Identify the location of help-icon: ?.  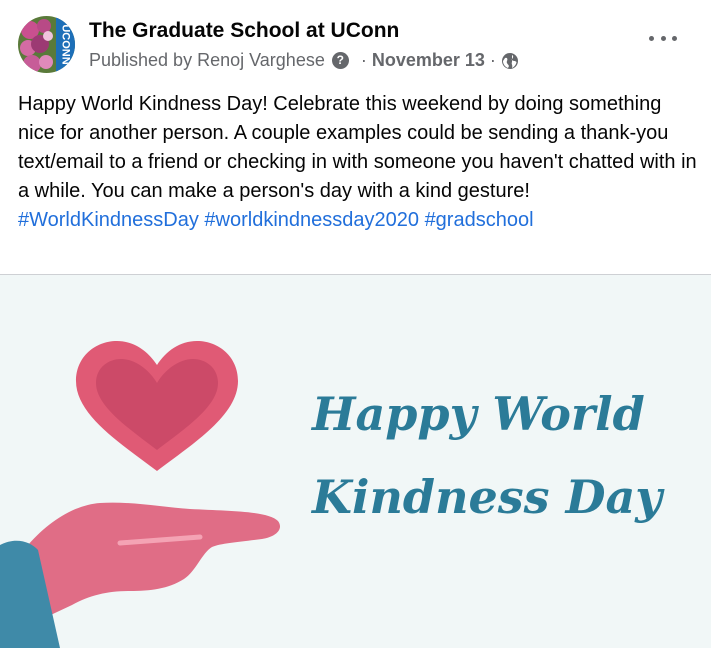
(340, 60).